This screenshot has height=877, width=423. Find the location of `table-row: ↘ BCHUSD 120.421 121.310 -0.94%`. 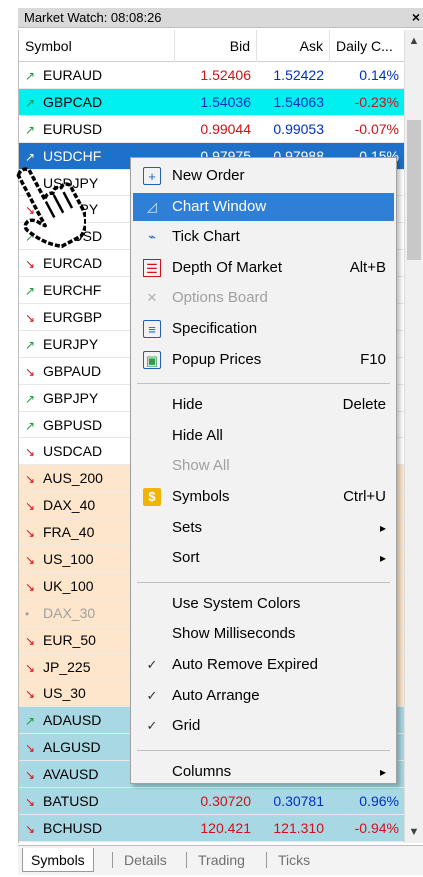

table-row: ↘ BCHUSD 120.421 121.310 -0.94% is located at coordinates (211, 828).